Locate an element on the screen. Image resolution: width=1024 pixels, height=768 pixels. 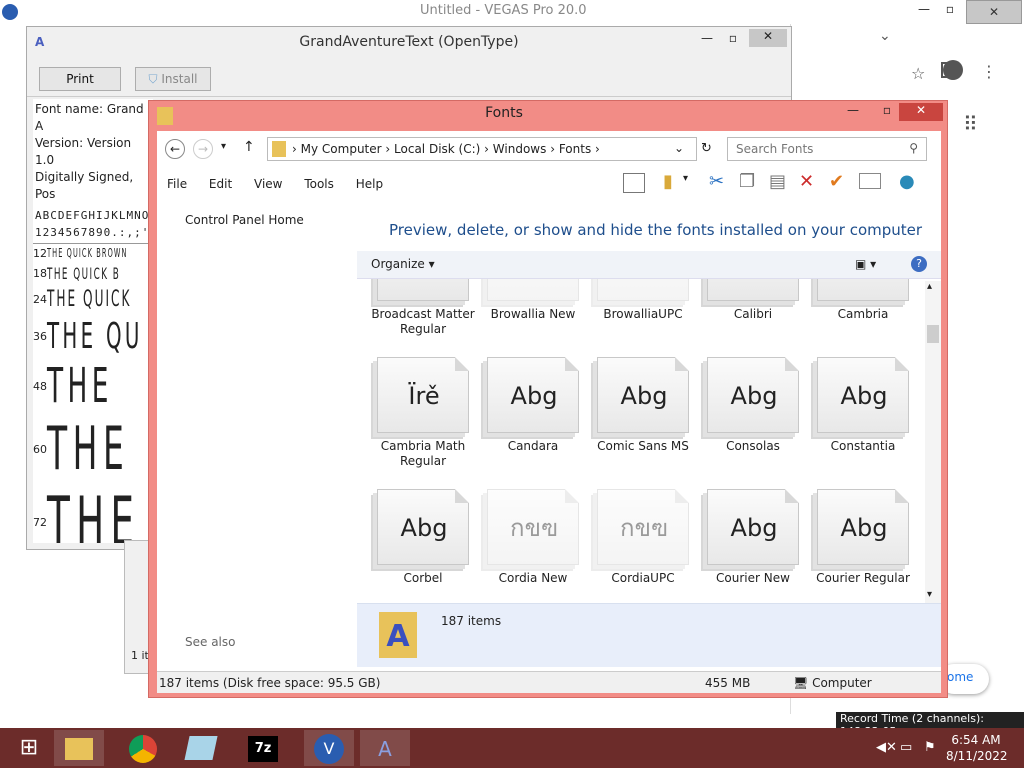
font-tile: Abg Courier Regular is located at coordinates (853, 546).